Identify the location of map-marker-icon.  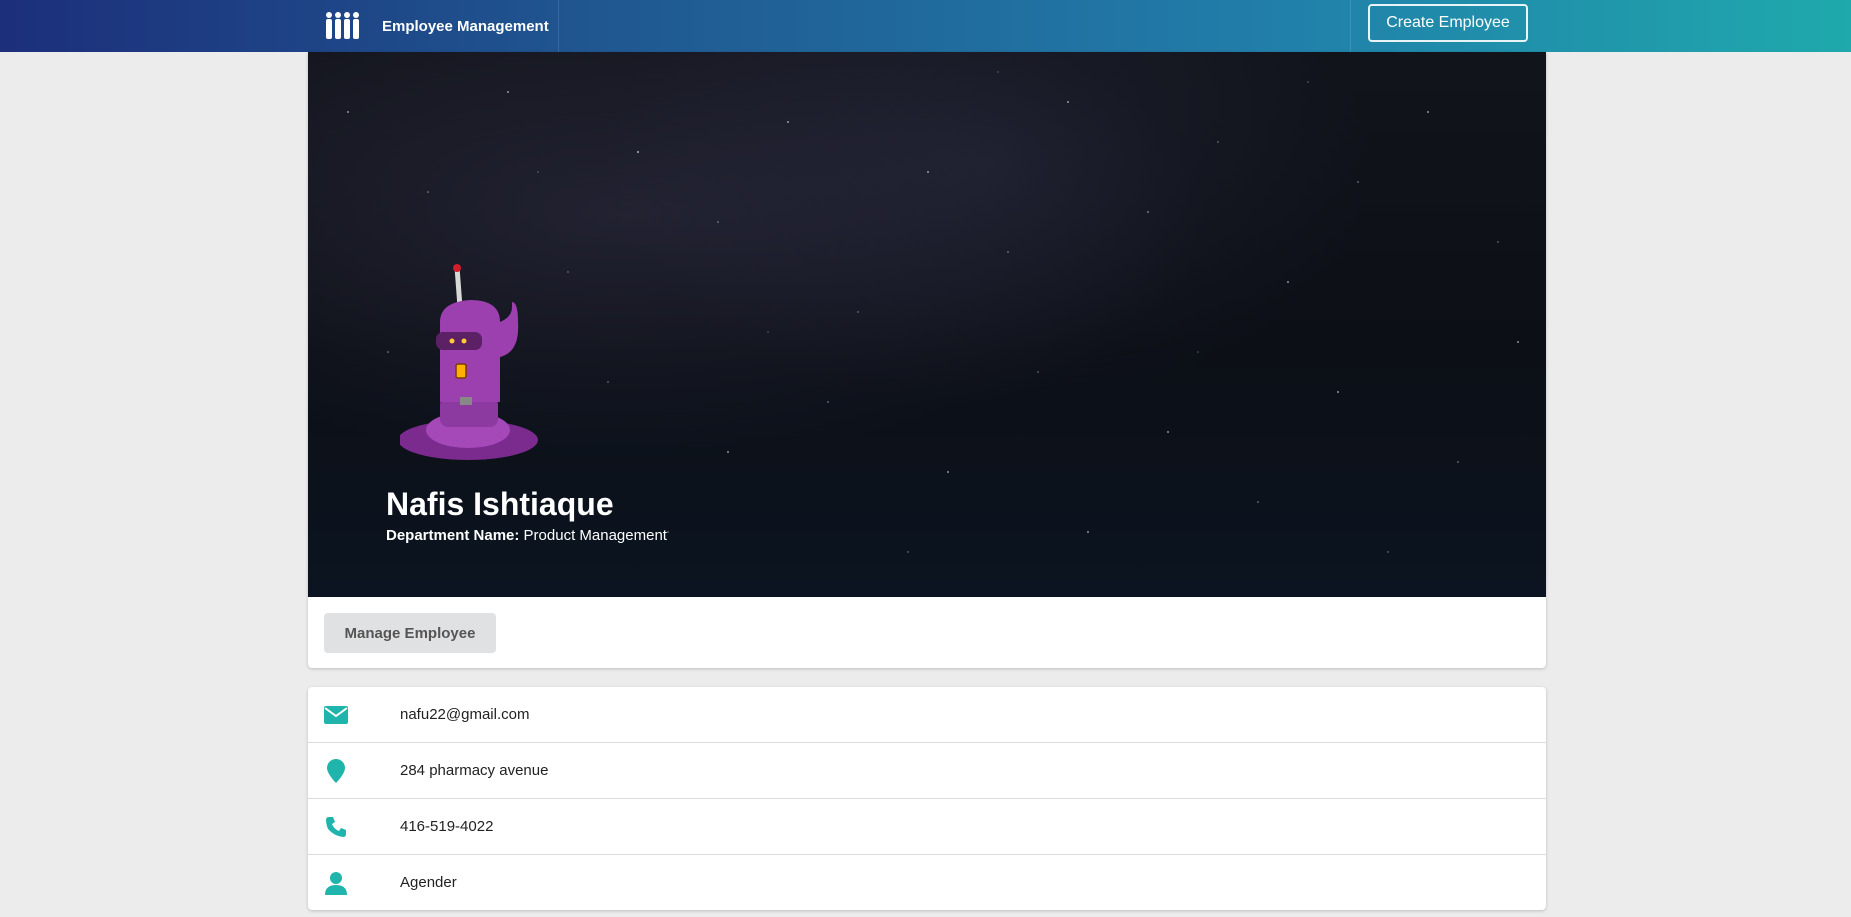
(336, 770).